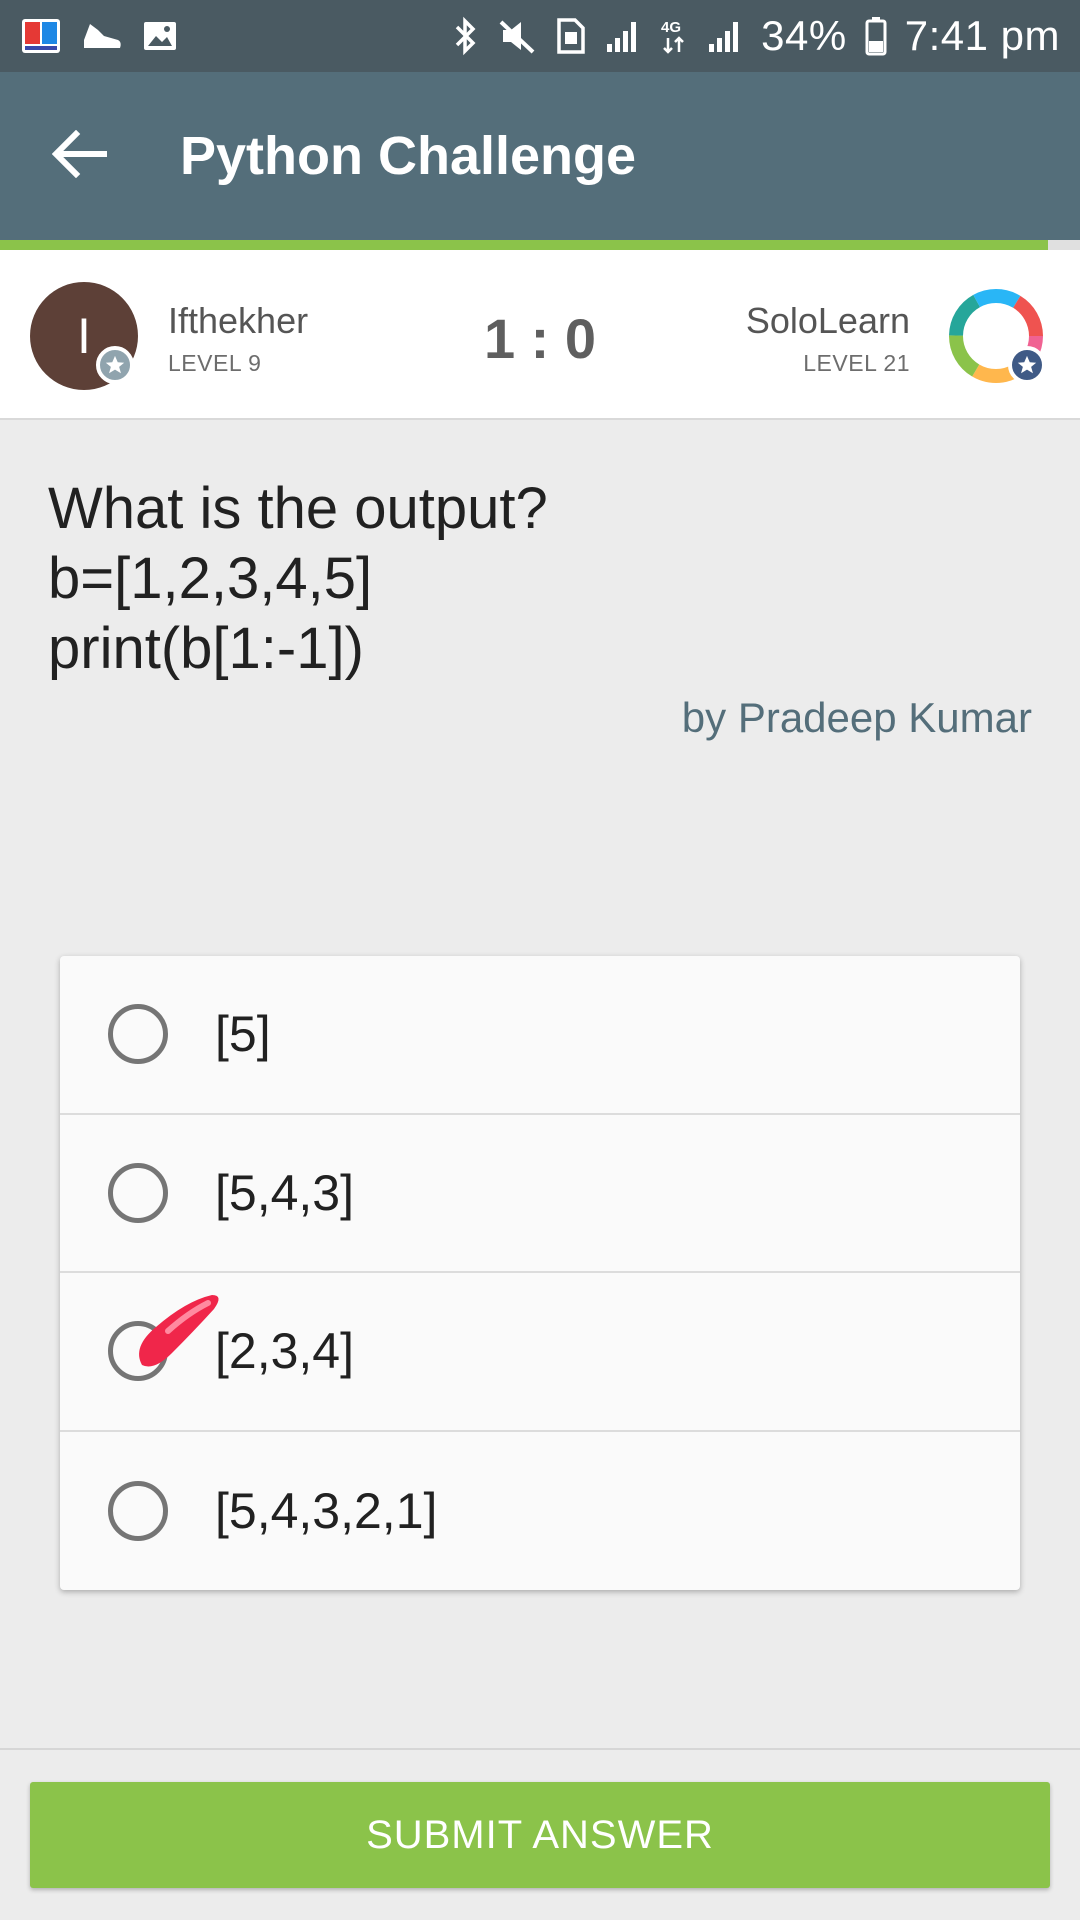 The height and width of the screenshot is (1920, 1080). I want to click on sim-icon, so click(571, 36).